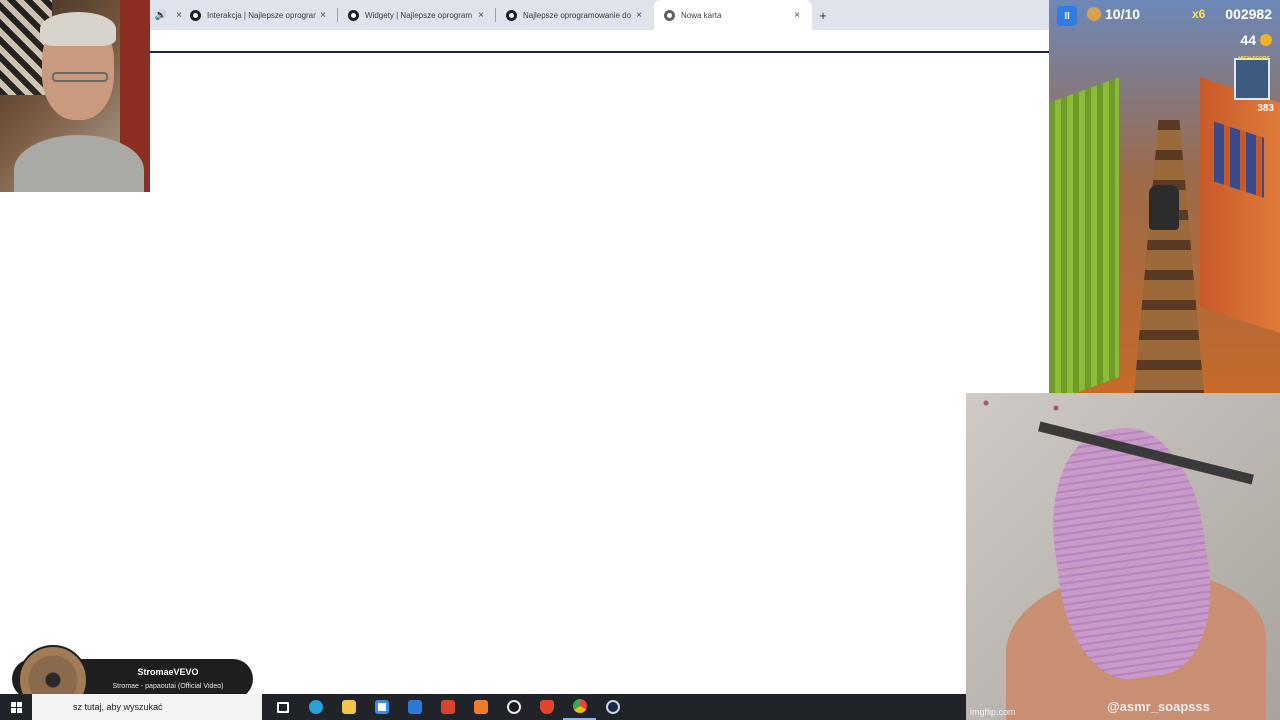 Image resolution: width=1280 pixels, height=720 pixels. Describe the element at coordinates (1164, 207) in the screenshot. I see `runner-character` at that location.